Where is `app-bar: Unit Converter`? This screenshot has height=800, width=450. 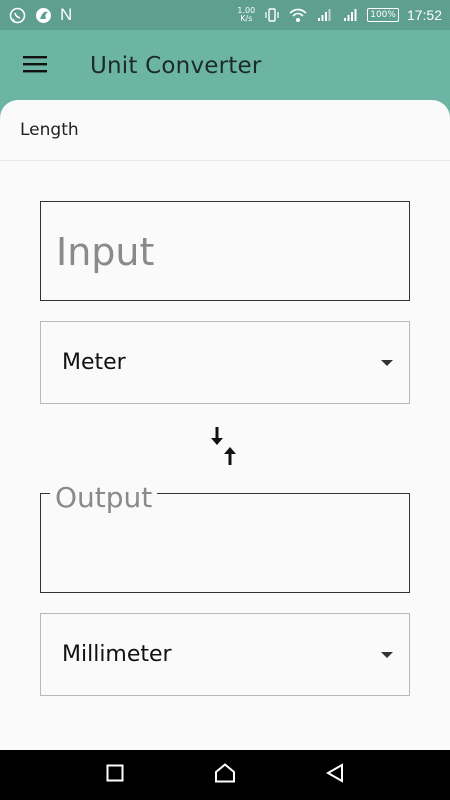 app-bar: Unit Converter is located at coordinates (225, 66).